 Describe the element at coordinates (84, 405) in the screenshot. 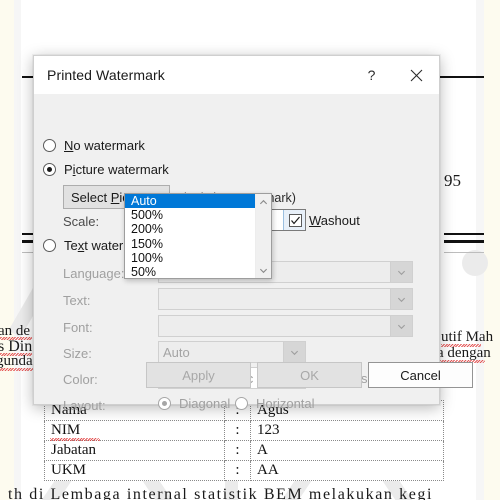

I see `layout-label: Layout:` at that location.